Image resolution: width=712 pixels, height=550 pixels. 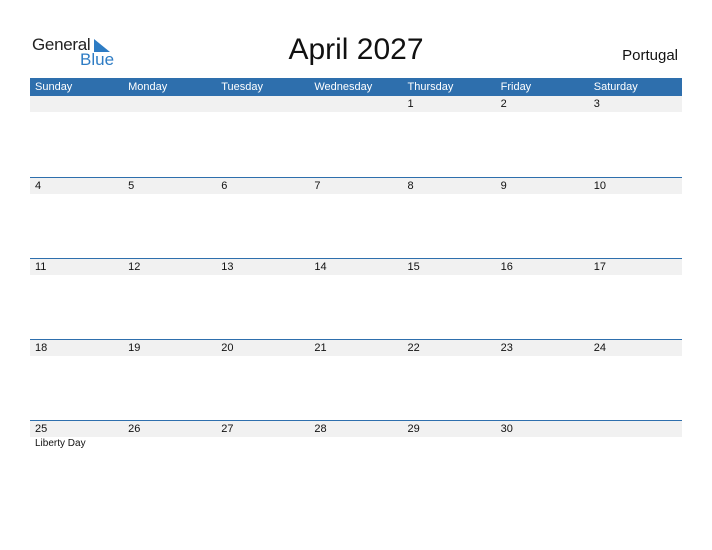 I want to click on weekday-saturday: Saturday, so click(x=615, y=87).